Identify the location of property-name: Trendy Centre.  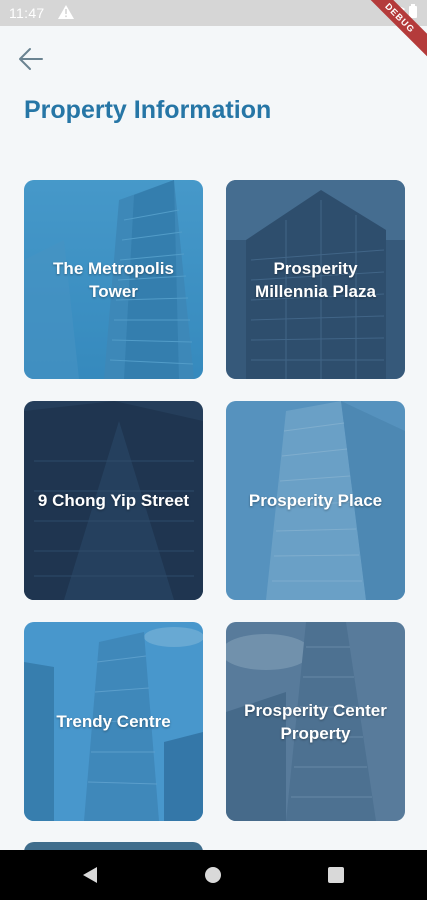
(113, 721).